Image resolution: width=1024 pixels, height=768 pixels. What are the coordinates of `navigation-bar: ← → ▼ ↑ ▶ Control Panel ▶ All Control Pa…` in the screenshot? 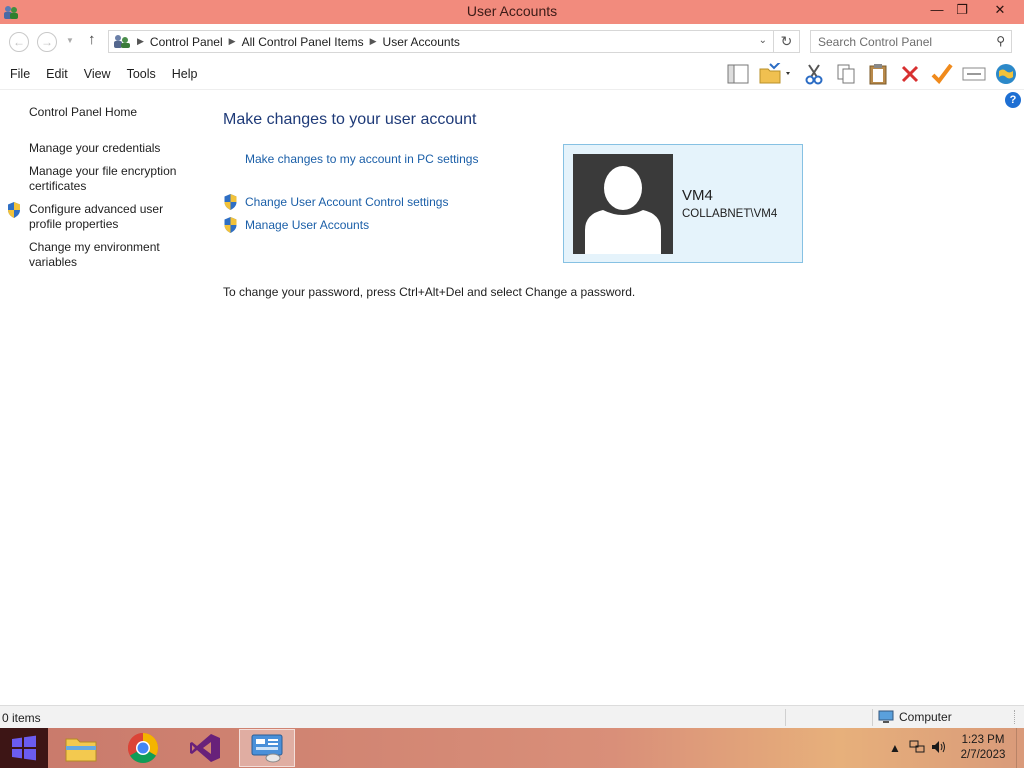 It's located at (512, 41).